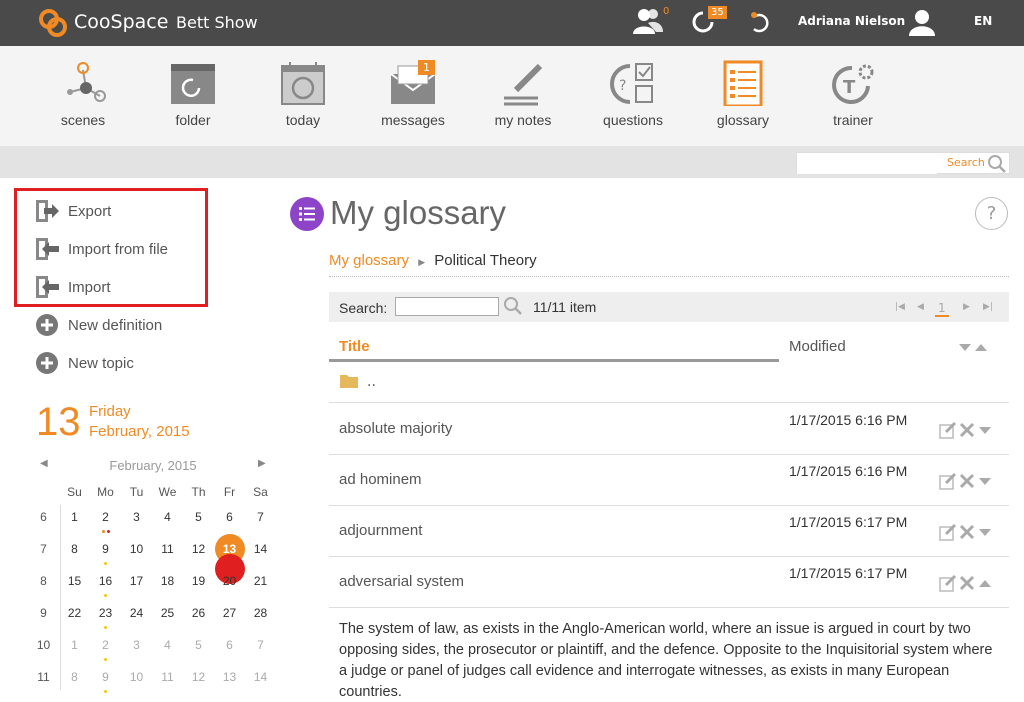 The width and height of the screenshot is (1024, 702). I want to click on table-row: adjournment 1/17/2015 6:17 PM, so click(669, 531).